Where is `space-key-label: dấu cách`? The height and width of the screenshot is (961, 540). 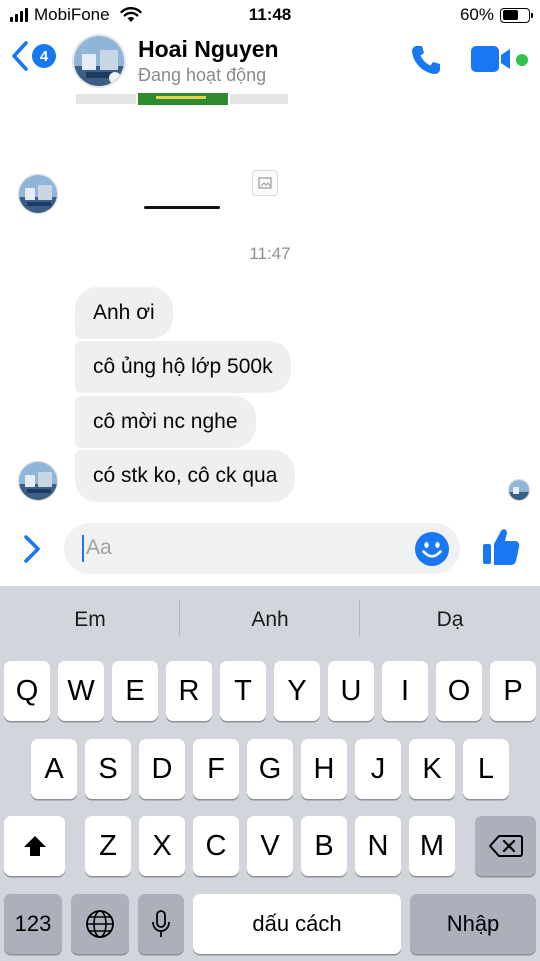 space-key-label: dấu cách is located at coordinates (297, 923).